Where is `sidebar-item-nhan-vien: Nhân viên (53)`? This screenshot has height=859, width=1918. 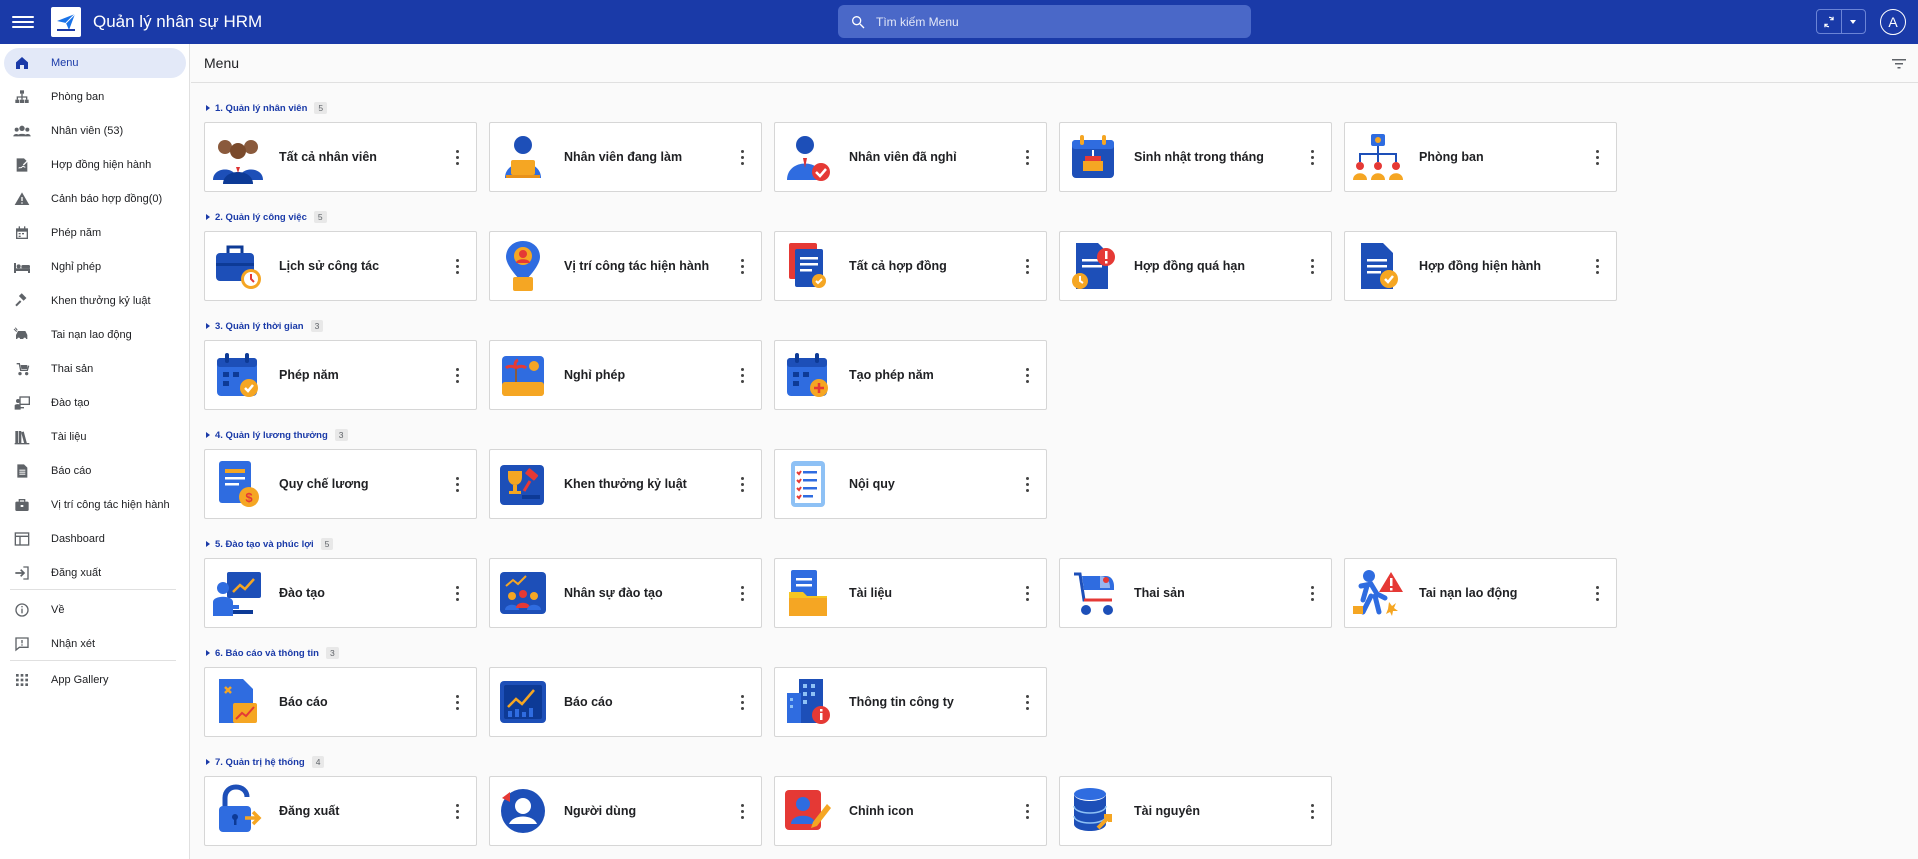
sidebar-item-nhan-vien: Nhân viên (53) is located at coordinates (95, 131).